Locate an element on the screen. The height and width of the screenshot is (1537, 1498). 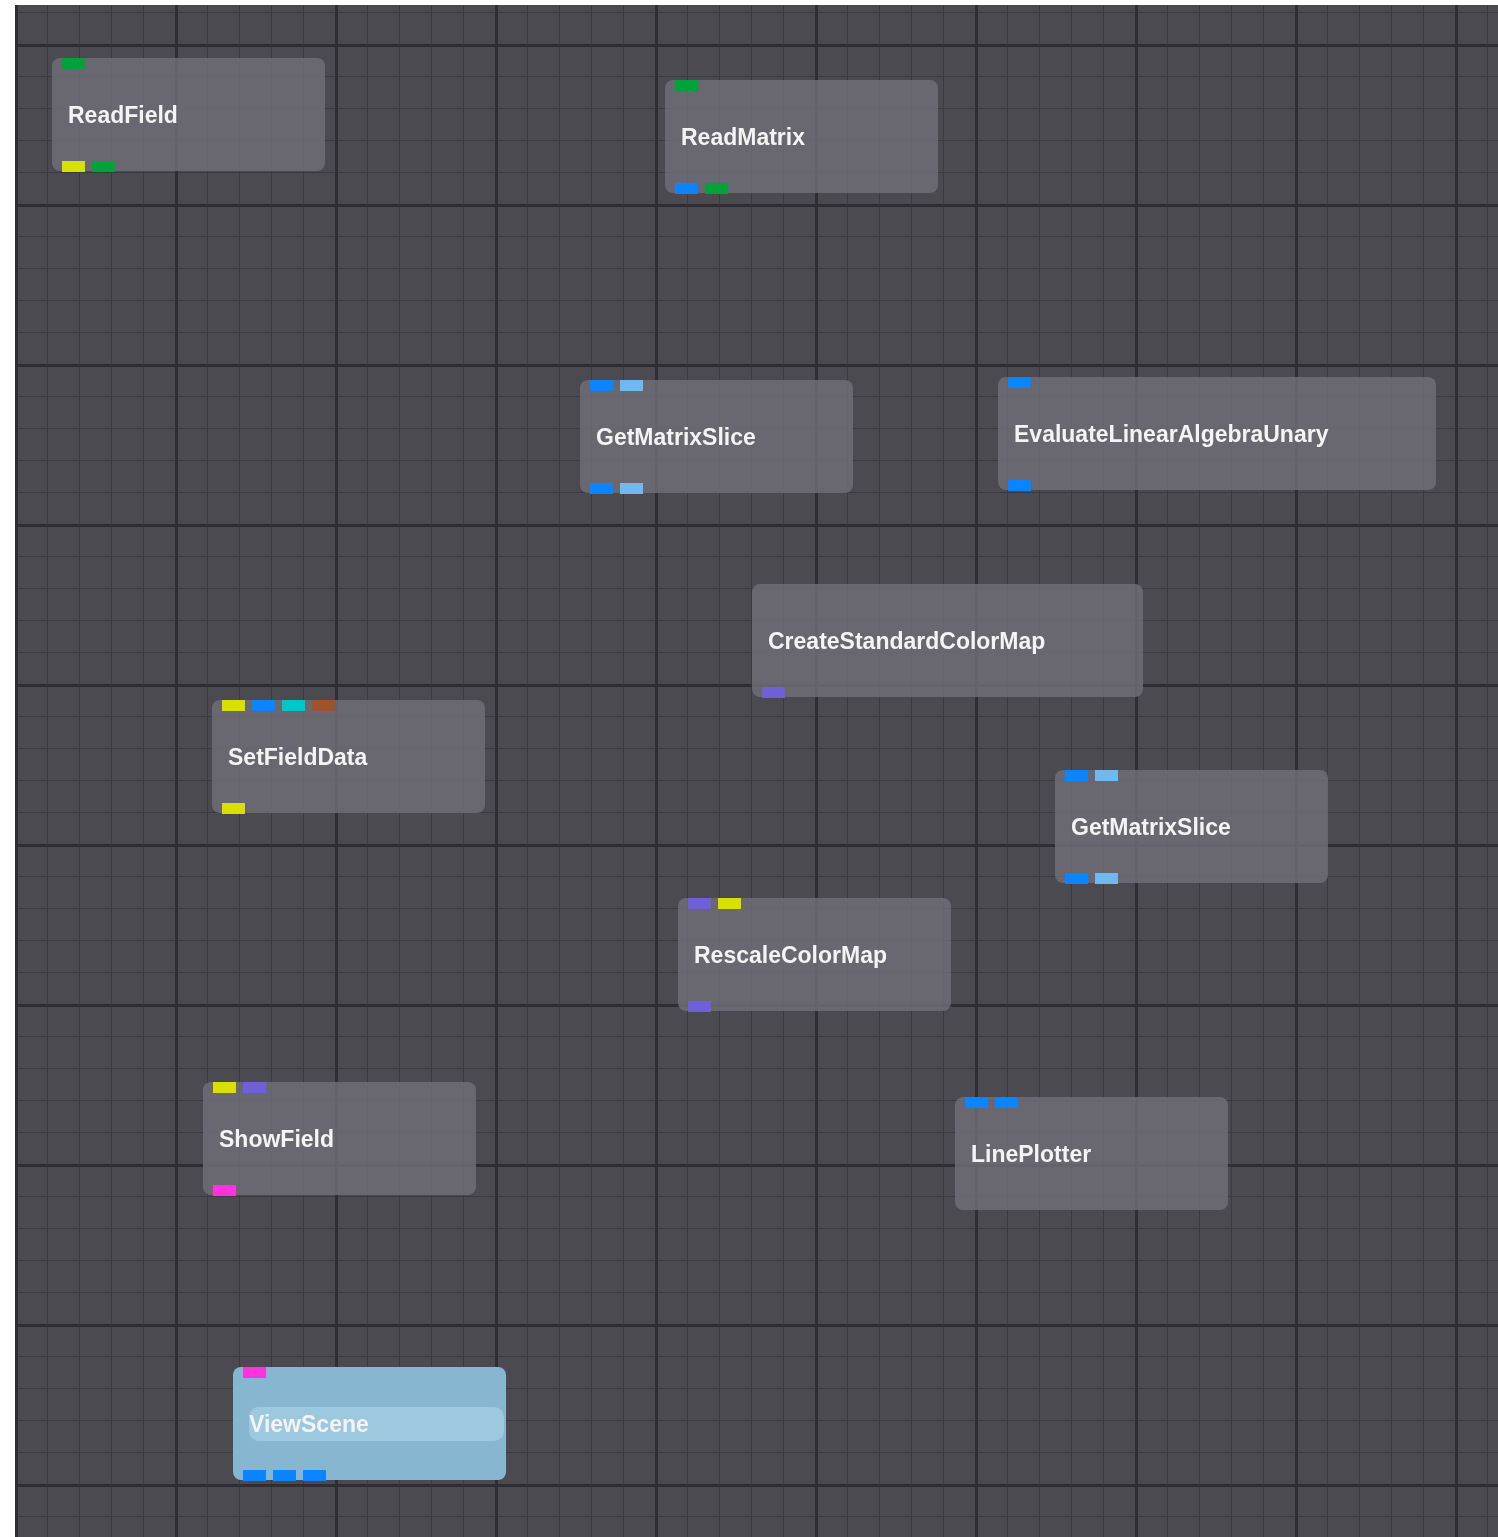
module-node: ReadMatrix is located at coordinates (801, 136).